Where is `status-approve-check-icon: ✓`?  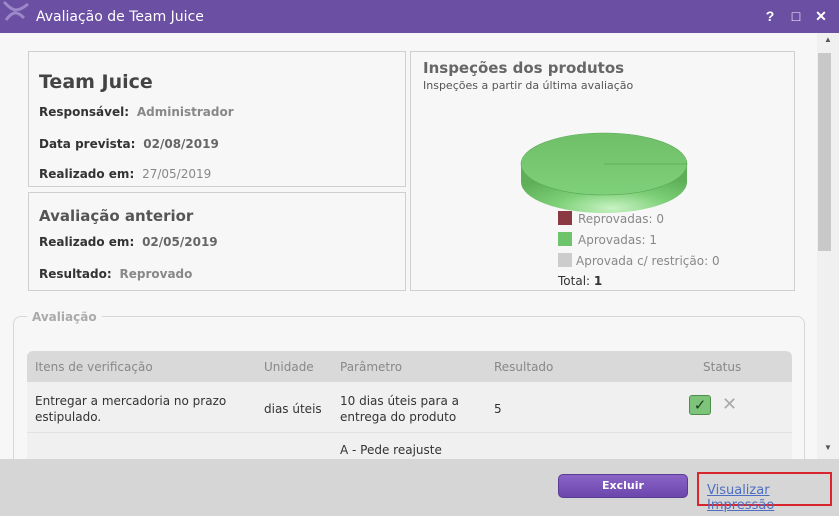
status-approve-check-icon: ✓ is located at coordinates (700, 405).